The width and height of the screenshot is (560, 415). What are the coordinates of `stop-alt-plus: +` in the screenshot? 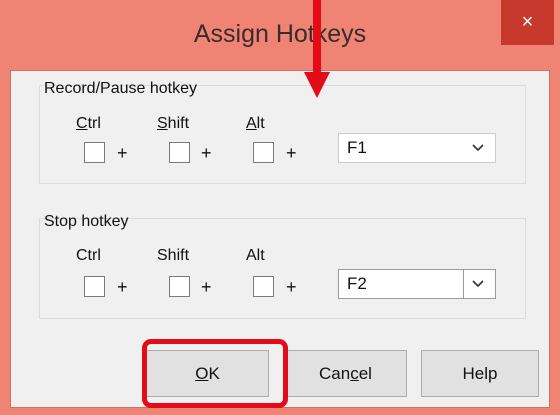 It's located at (291, 287).